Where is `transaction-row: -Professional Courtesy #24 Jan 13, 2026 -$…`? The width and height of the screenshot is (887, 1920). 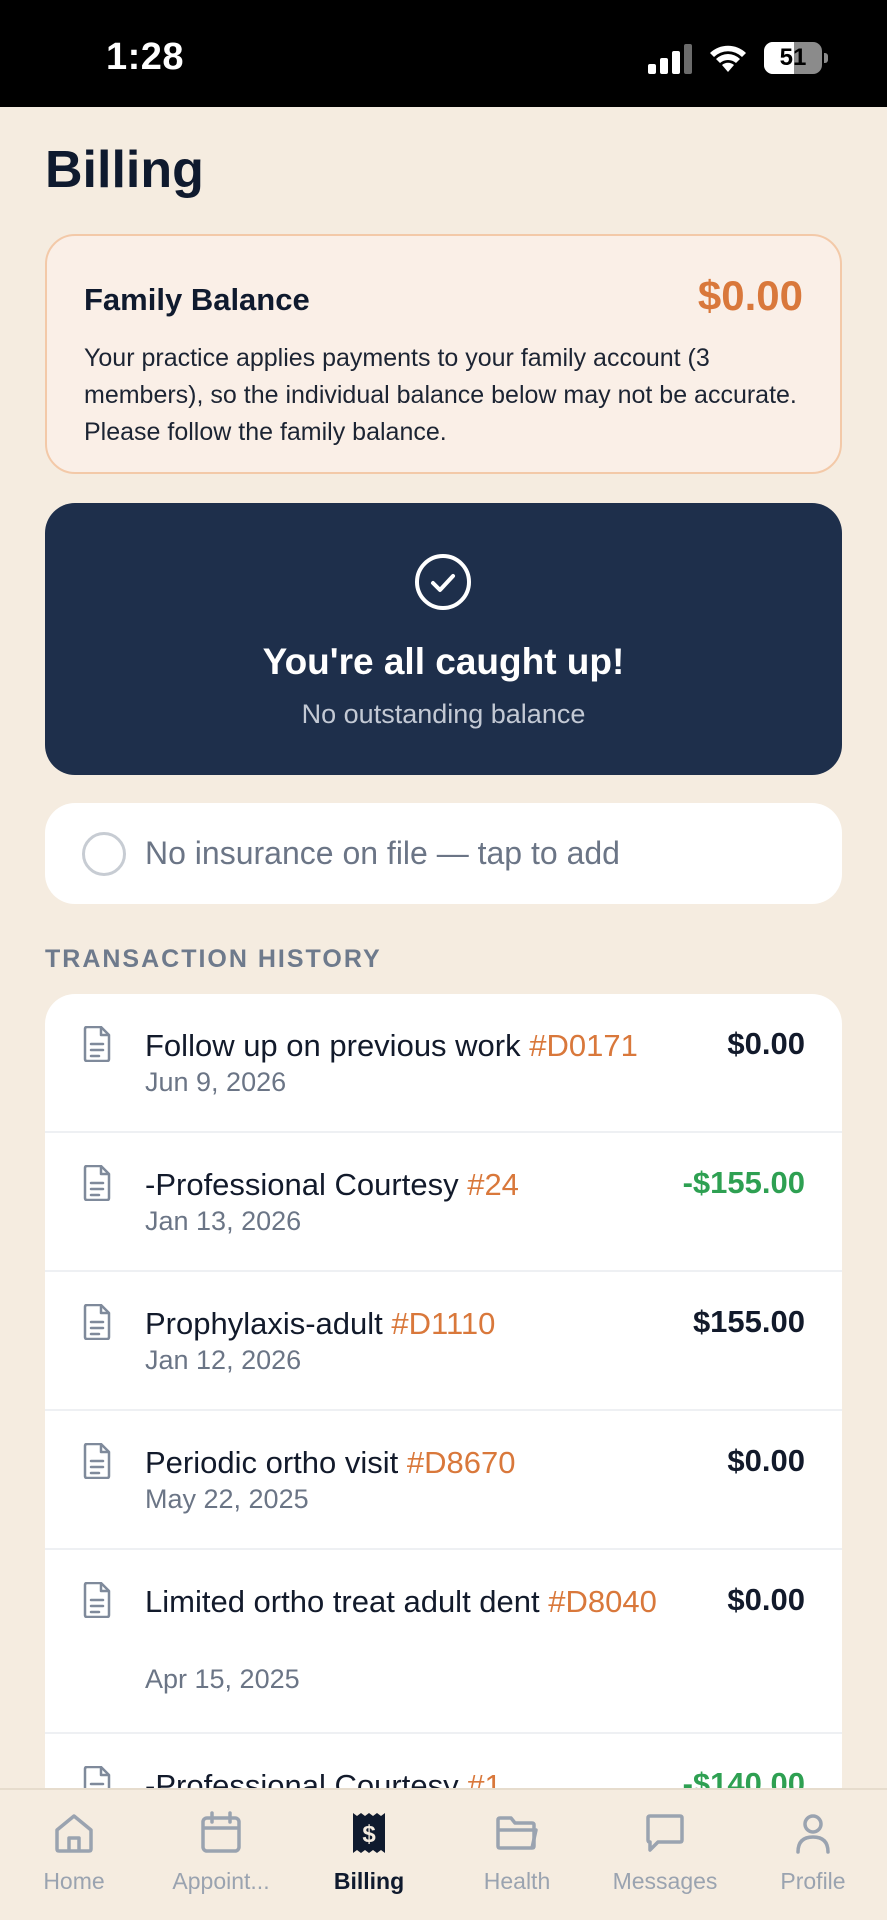 transaction-row: -Professional Courtesy #24 Jan 13, 2026 -$… is located at coordinates (443, 1202).